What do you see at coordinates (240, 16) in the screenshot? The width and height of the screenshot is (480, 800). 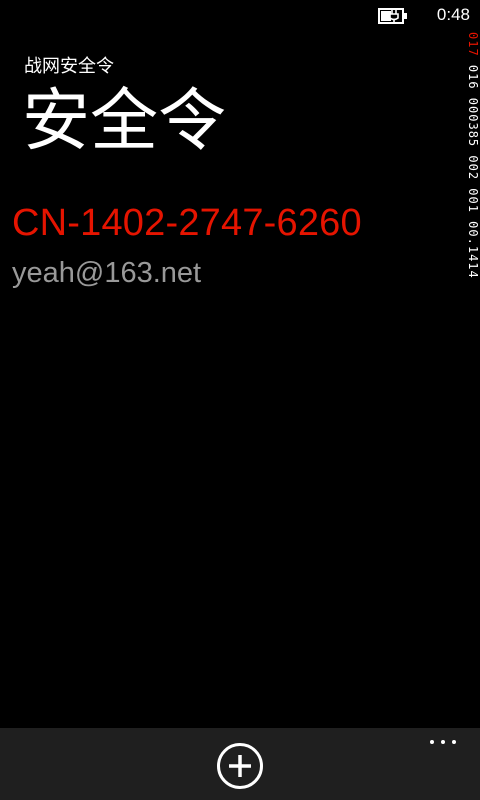 I see `status-bar: 0:48` at bounding box center [240, 16].